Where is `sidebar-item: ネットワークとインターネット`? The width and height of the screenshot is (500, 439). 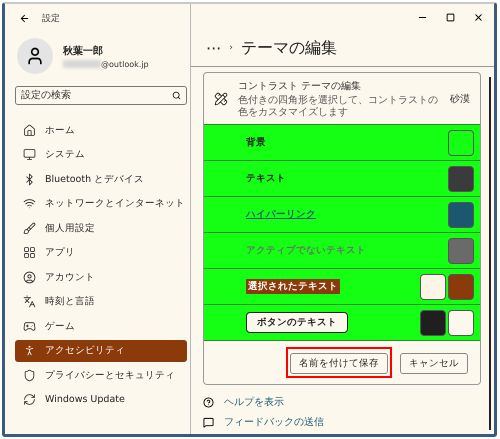
sidebar-item: ネットワークとインターネット is located at coordinates (101, 203).